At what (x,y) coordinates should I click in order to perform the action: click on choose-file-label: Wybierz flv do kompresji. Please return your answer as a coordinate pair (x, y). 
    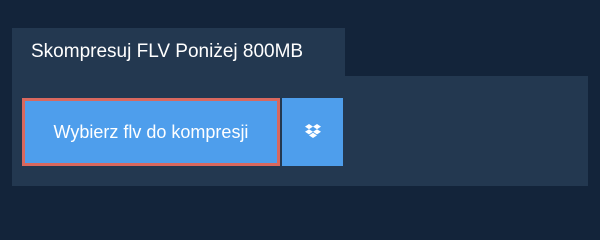
    Looking at the image, I should click on (151, 132).